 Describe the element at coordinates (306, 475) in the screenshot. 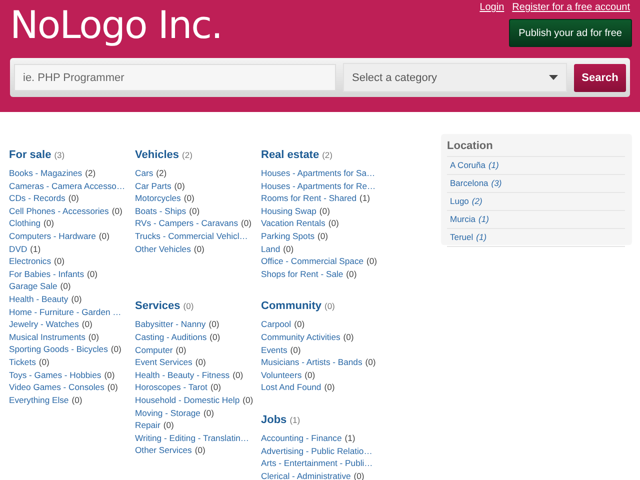

I see `subcategory-link: Clerical - Administrative` at that location.